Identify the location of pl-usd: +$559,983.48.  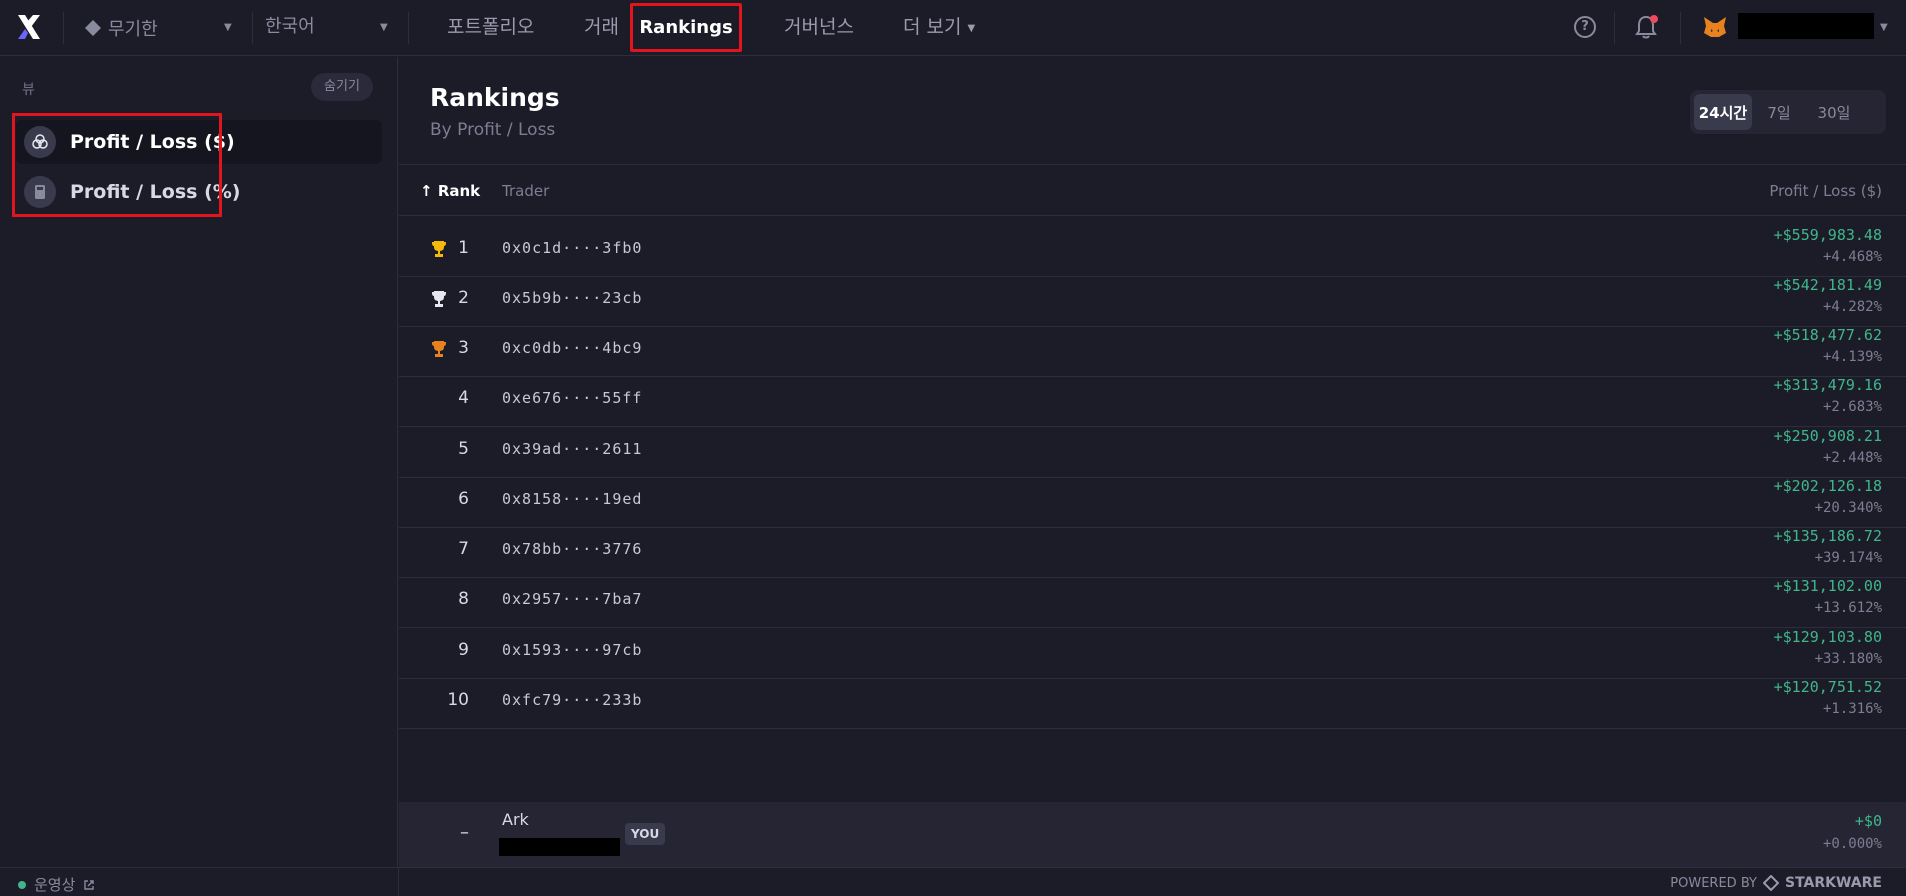
(1827, 235).